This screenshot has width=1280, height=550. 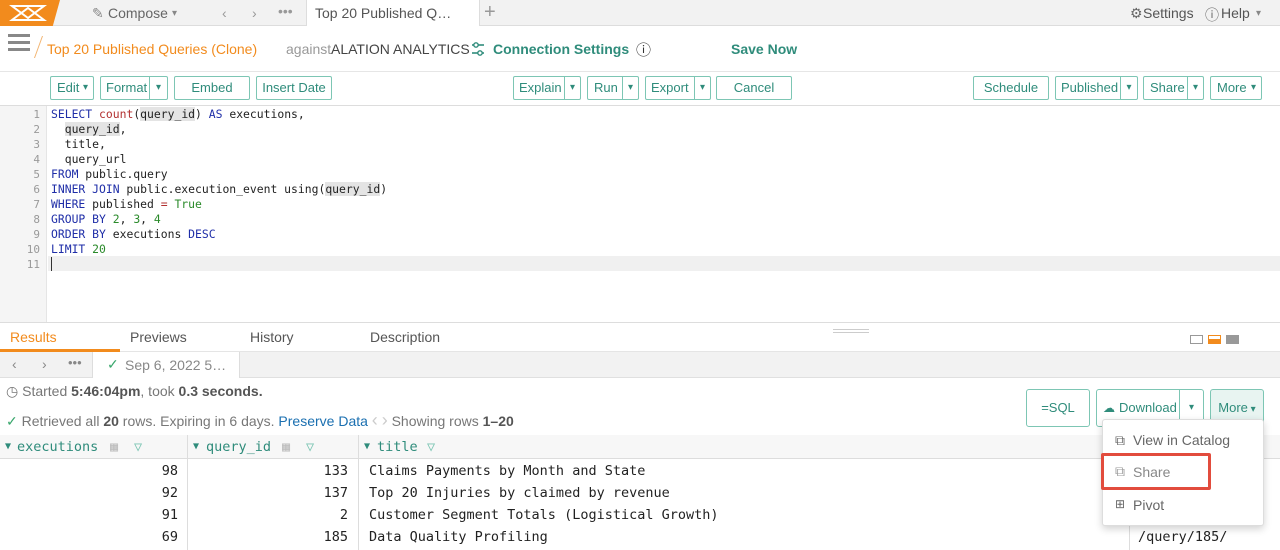 What do you see at coordinates (1214, 339) in the screenshot?
I see `layout-split-icon` at bounding box center [1214, 339].